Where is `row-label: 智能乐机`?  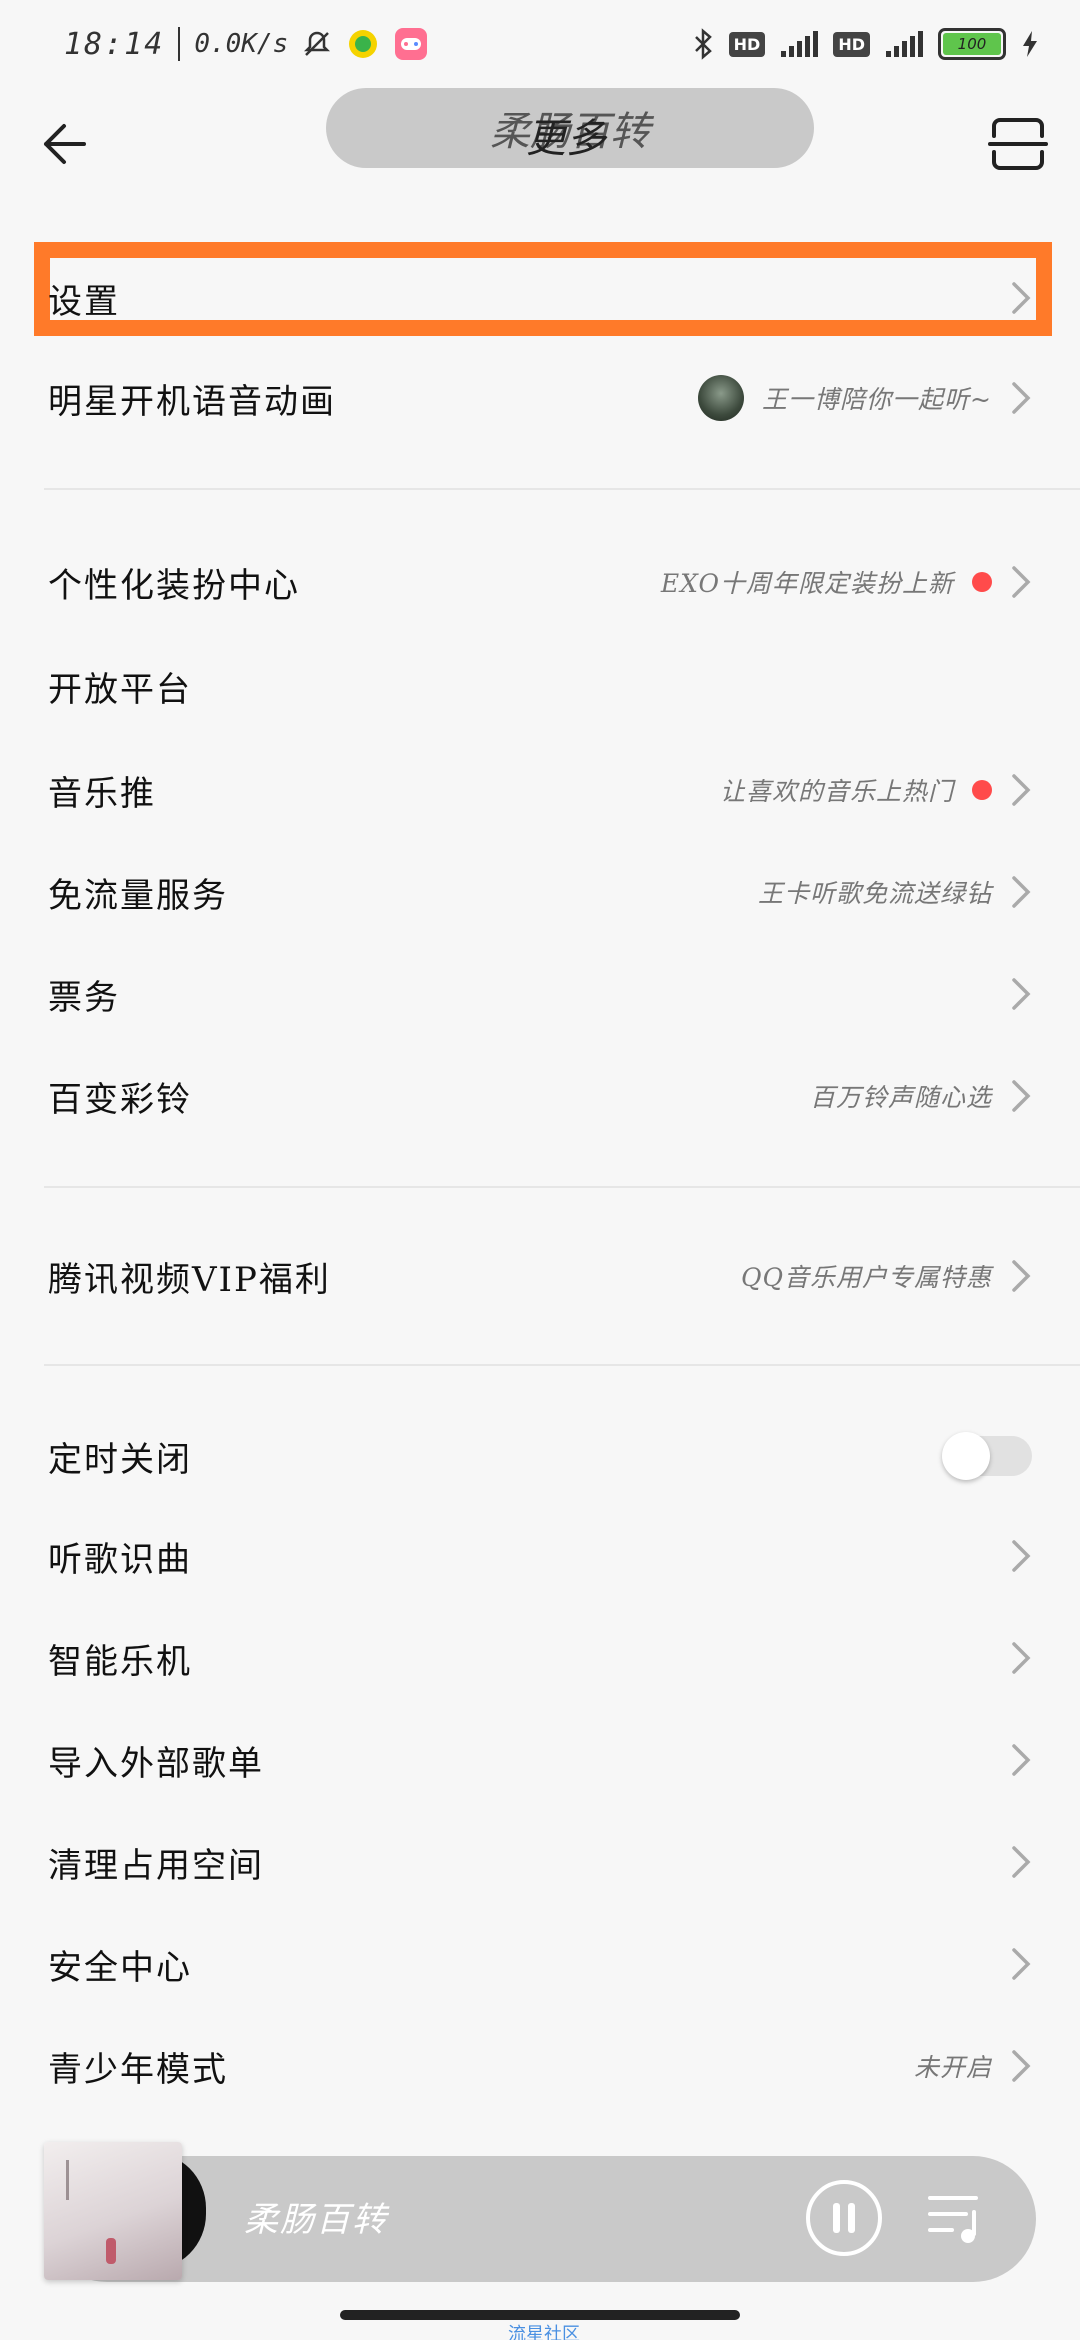 row-label: 智能乐机 is located at coordinates (120, 1661).